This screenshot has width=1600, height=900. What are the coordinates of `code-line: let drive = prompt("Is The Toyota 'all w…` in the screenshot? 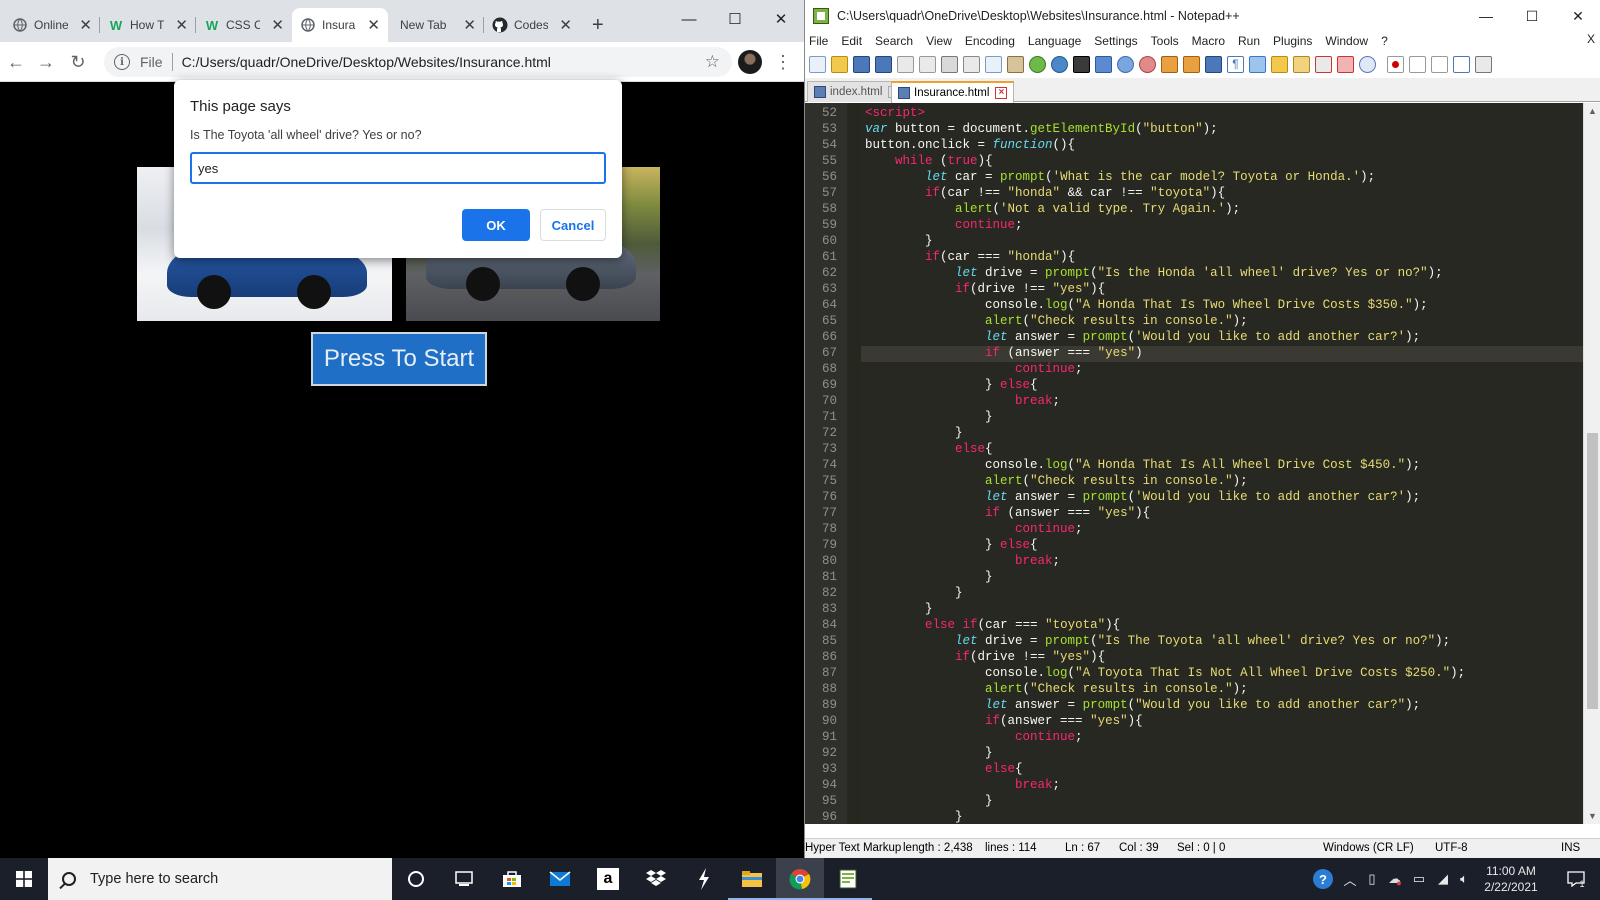 It's located at (1157, 641).